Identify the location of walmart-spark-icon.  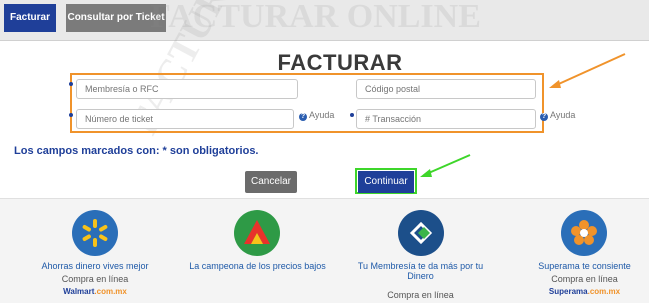
(95, 233).